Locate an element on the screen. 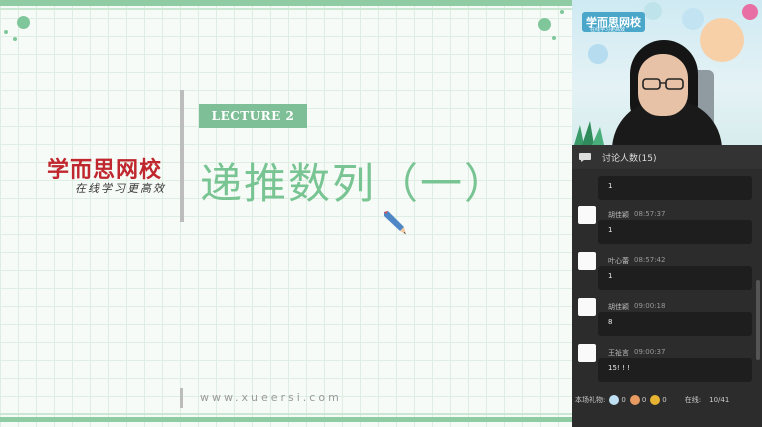  teacher-video: 学而思网校 在线学习更高效 is located at coordinates (667, 72).